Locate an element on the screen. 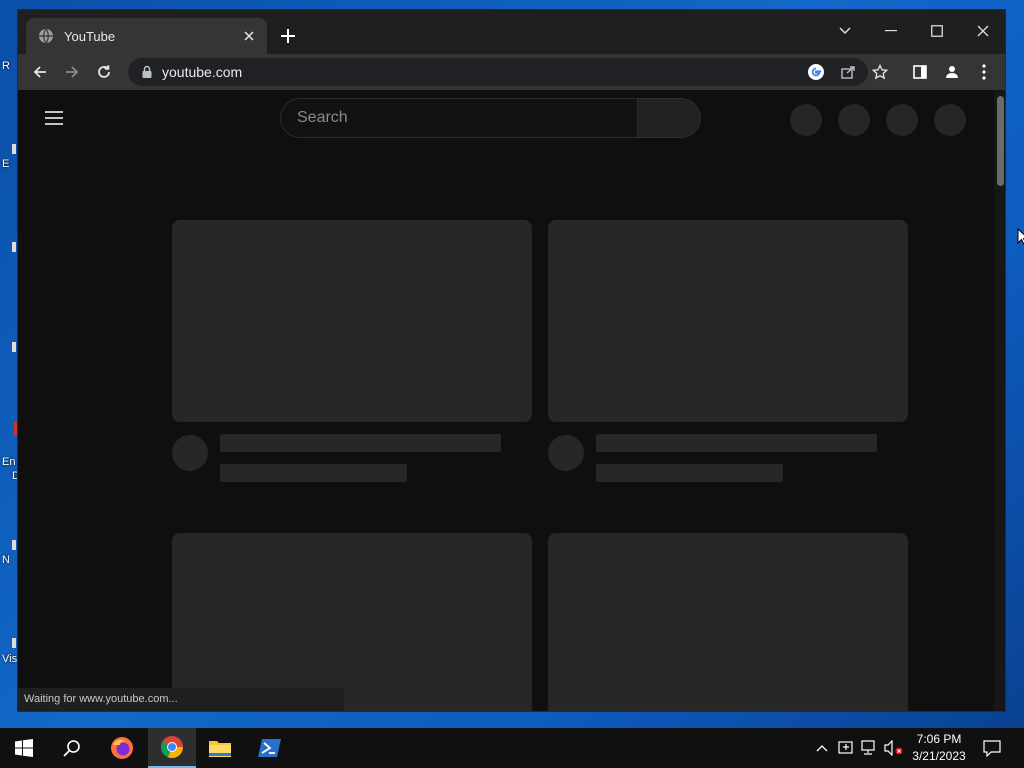 This screenshot has width=1024, height=768. close-tab-icon is located at coordinates (249, 36).